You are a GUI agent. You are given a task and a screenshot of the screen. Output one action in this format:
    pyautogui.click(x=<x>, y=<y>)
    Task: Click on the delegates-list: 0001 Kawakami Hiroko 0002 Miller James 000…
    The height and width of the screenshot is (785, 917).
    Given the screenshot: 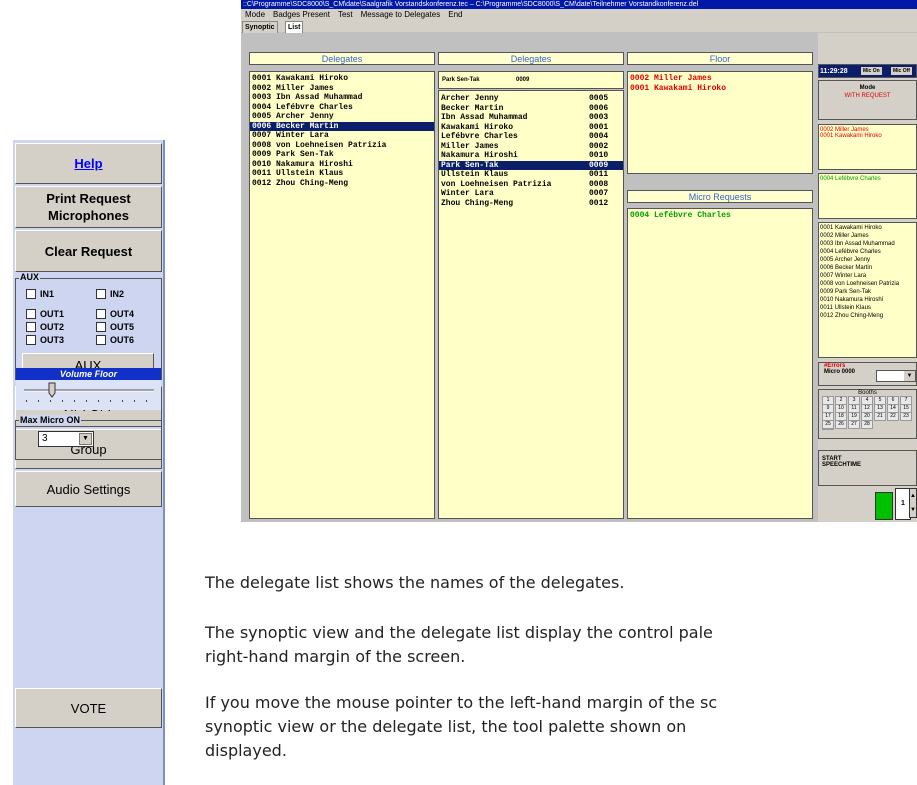 What is the action you would take?
    pyautogui.click(x=342, y=295)
    